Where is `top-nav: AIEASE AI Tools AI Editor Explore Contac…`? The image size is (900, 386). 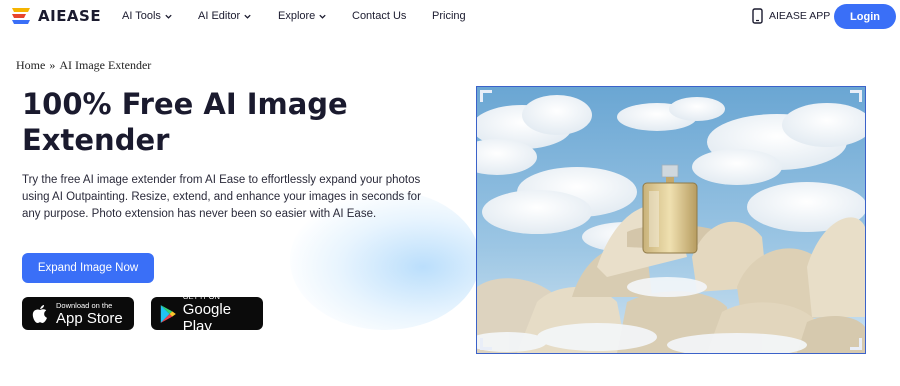 top-nav: AIEASE AI Tools AI Editor Explore Contac… is located at coordinates (450, 17).